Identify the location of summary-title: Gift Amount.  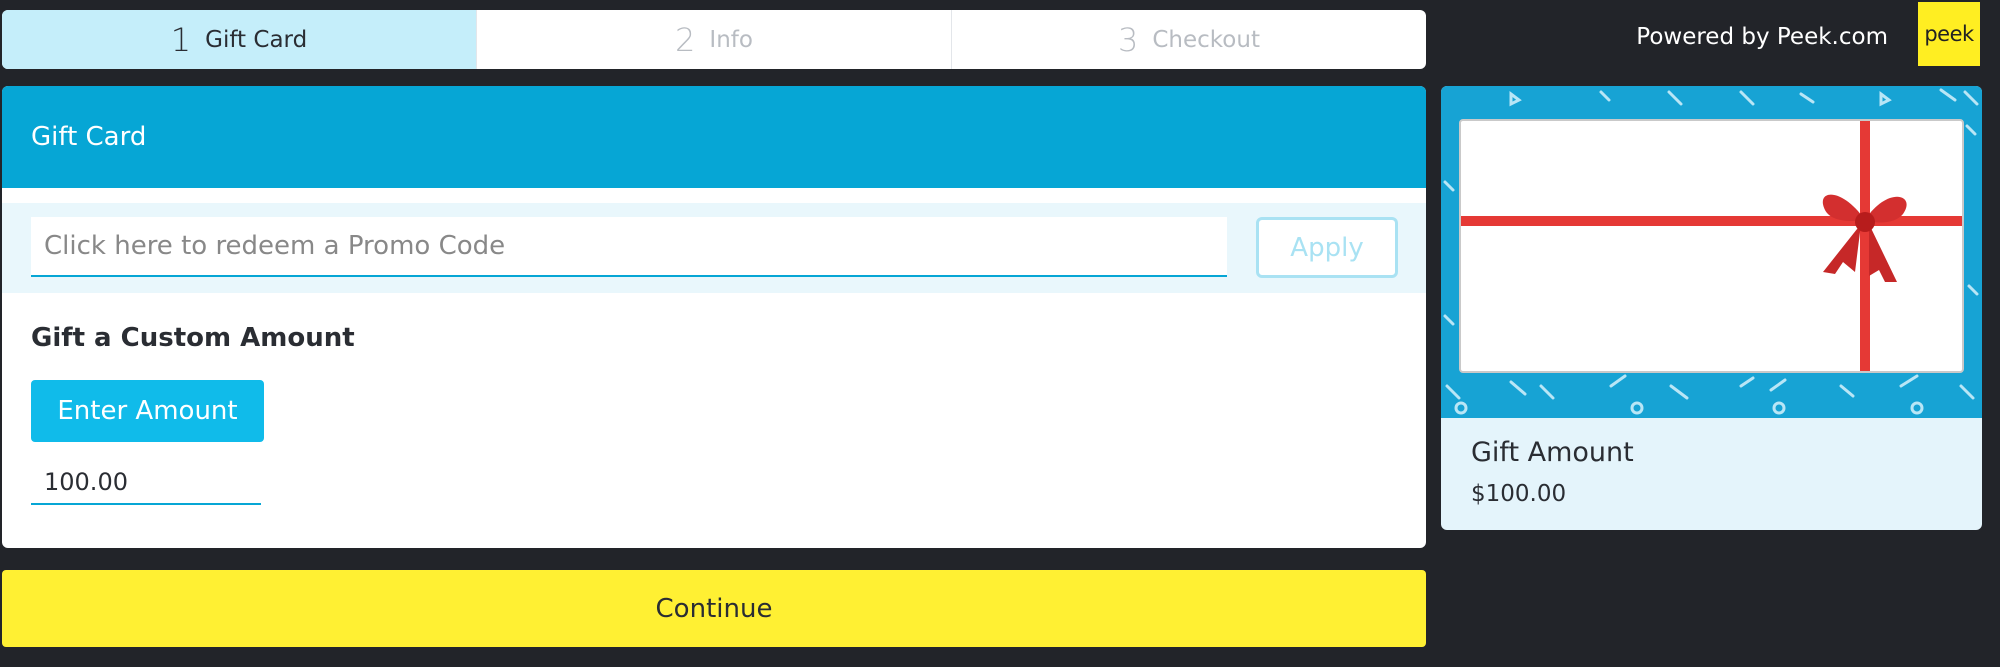
(1552, 452).